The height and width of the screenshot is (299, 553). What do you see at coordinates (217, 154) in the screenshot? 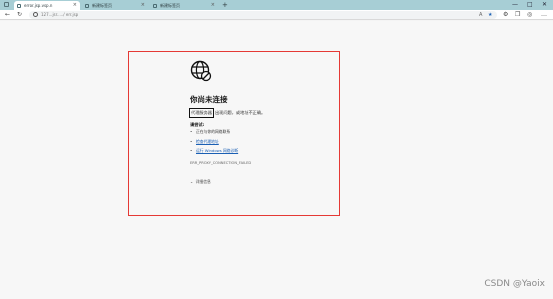
I see `network-diagnostics-link: 运行 Windows 网络诊断` at bounding box center [217, 154].